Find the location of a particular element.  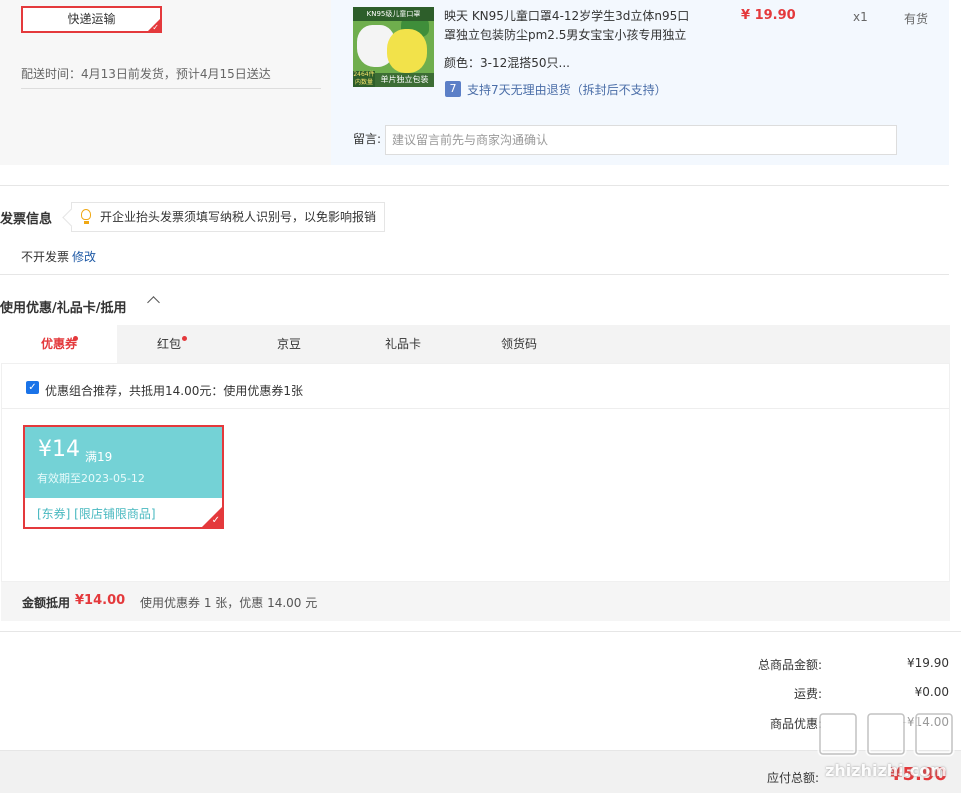

return-policy: 支持7天无理由退货（拆封后不支持） is located at coordinates (567, 89).